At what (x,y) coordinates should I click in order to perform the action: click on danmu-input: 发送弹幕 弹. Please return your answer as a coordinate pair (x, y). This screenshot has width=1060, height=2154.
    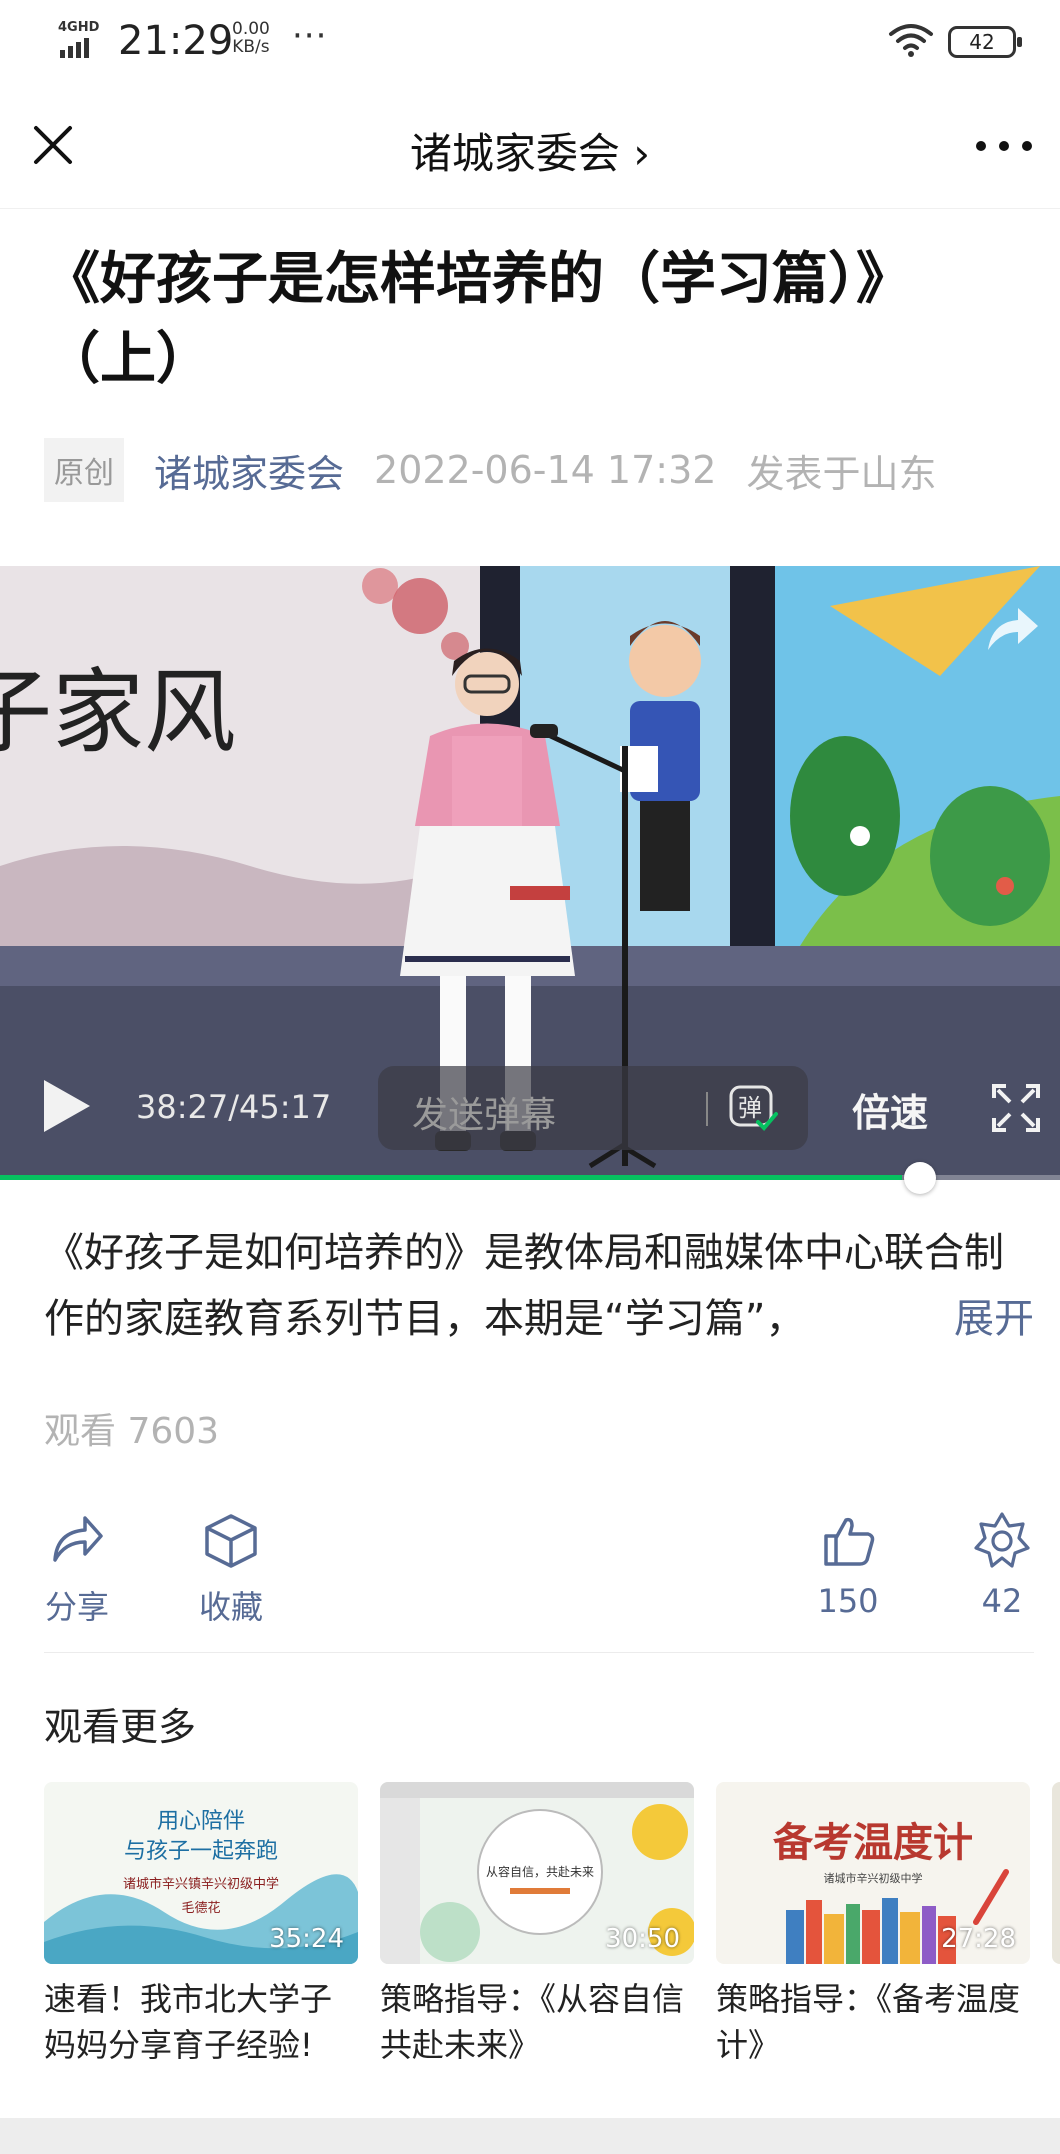
    Looking at the image, I should click on (593, 1108).